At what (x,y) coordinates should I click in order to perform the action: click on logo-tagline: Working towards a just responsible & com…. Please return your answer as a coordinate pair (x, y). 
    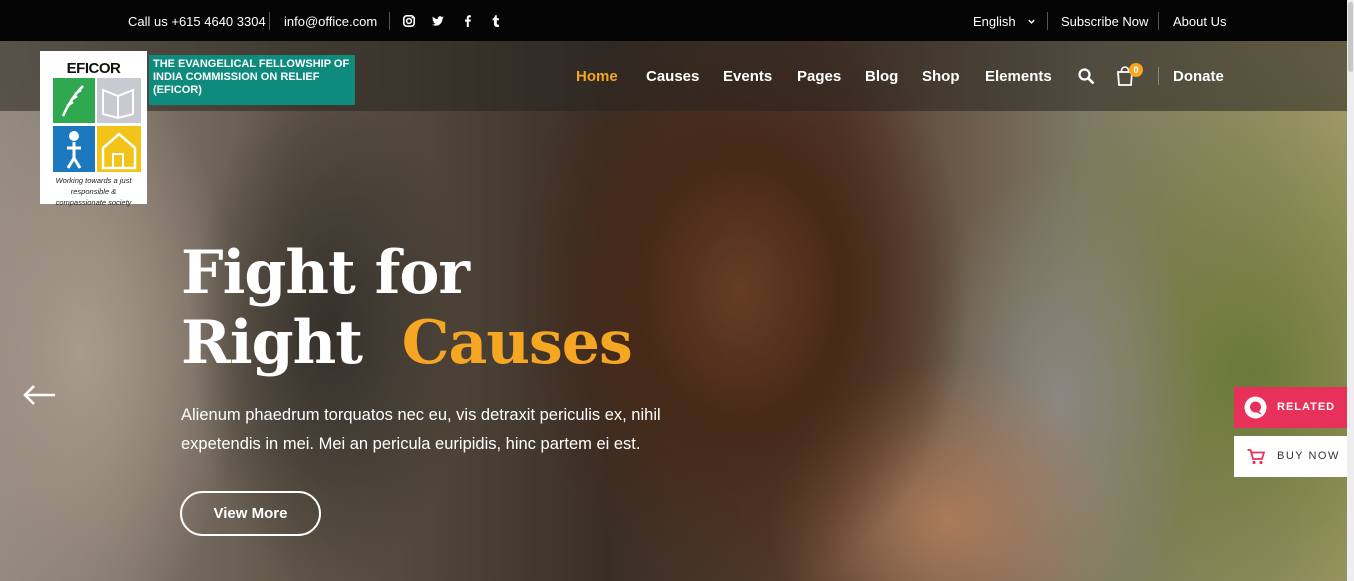
    Looking at the image, I should click on (93, 191).